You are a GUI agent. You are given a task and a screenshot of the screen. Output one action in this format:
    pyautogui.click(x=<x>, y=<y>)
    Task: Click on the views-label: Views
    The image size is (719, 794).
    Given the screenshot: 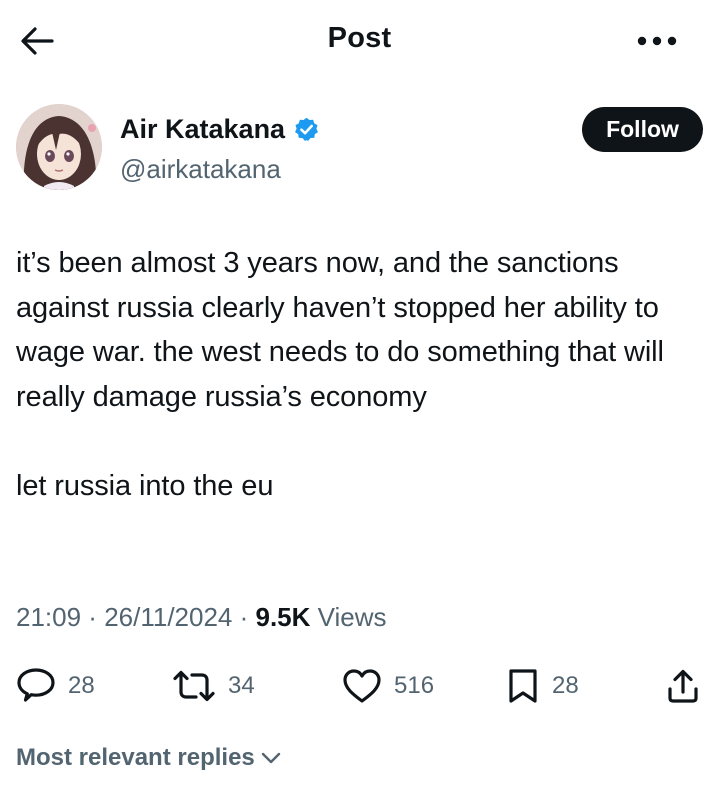 What is the action you would take?
    pyautogui.click(x=352, y=617)
    